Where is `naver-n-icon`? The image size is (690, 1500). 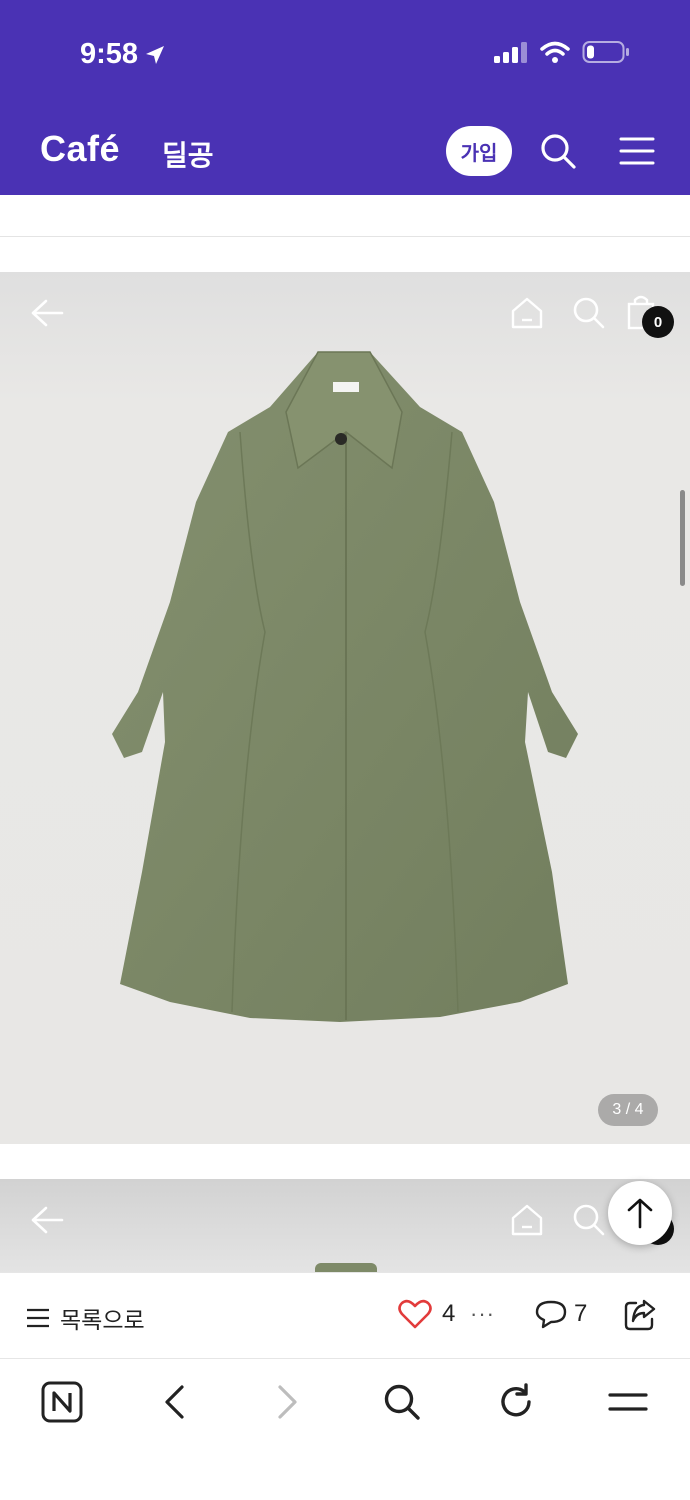 naver-n-icon is located at coordinates (62, 1402).